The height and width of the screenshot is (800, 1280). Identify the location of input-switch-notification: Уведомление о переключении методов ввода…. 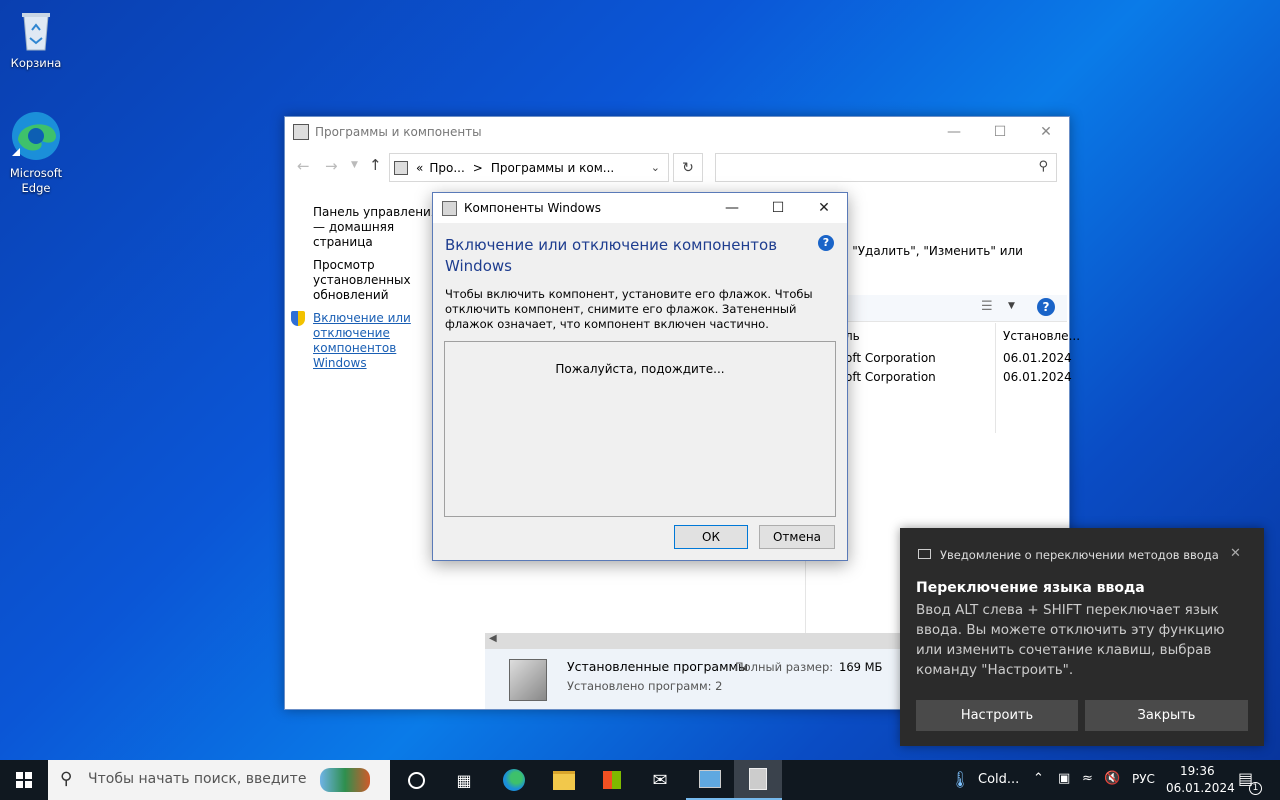
(1082, 637).